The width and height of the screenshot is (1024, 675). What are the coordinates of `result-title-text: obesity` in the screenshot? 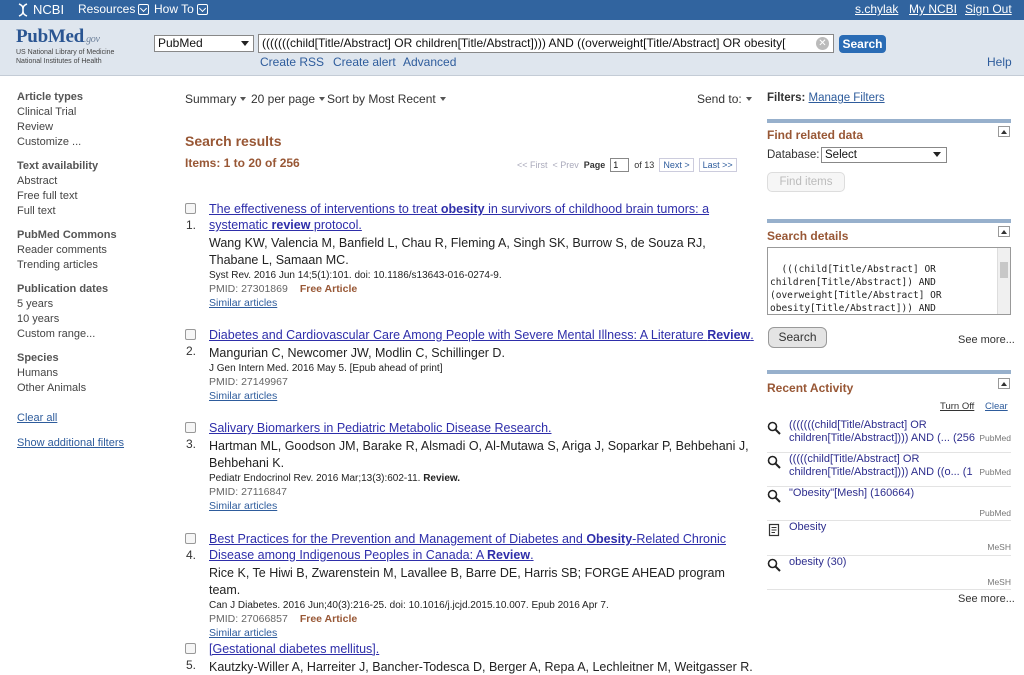 It's located at (462, 209).